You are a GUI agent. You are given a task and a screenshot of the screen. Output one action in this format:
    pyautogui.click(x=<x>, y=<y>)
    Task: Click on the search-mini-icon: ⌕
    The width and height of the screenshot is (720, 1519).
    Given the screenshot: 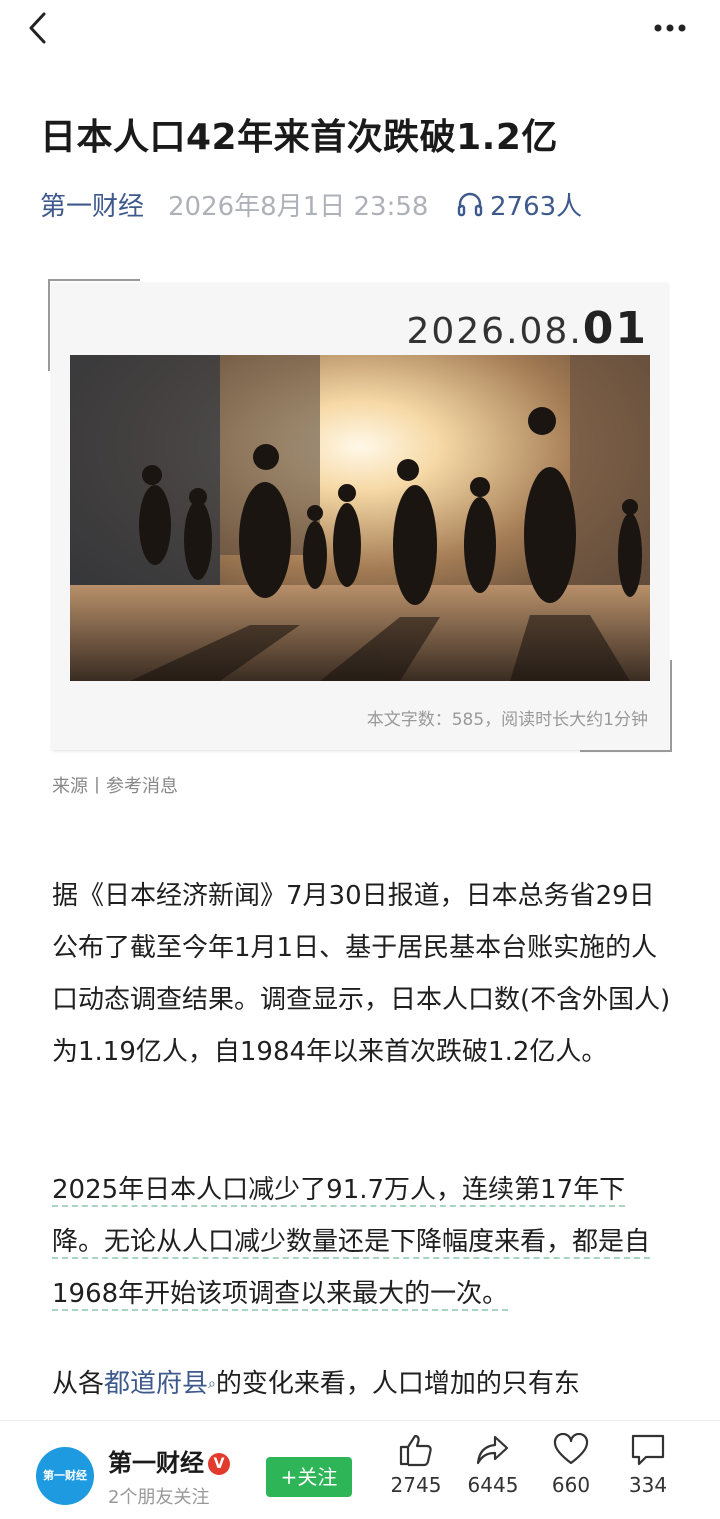 What is the action you would take?
    pyautogui.click(x=212, y=1384)
    